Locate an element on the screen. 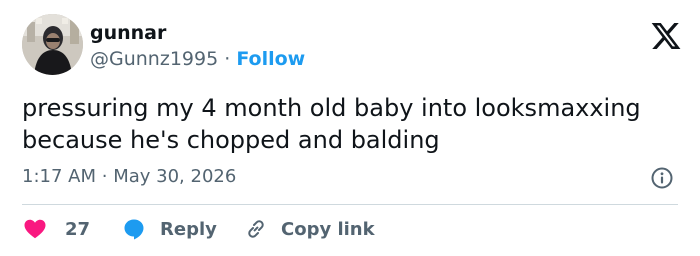 The width and height of the screenshot is (700, 256). author-handle: @Gunnz1995 is located at coordinates (154, 59).